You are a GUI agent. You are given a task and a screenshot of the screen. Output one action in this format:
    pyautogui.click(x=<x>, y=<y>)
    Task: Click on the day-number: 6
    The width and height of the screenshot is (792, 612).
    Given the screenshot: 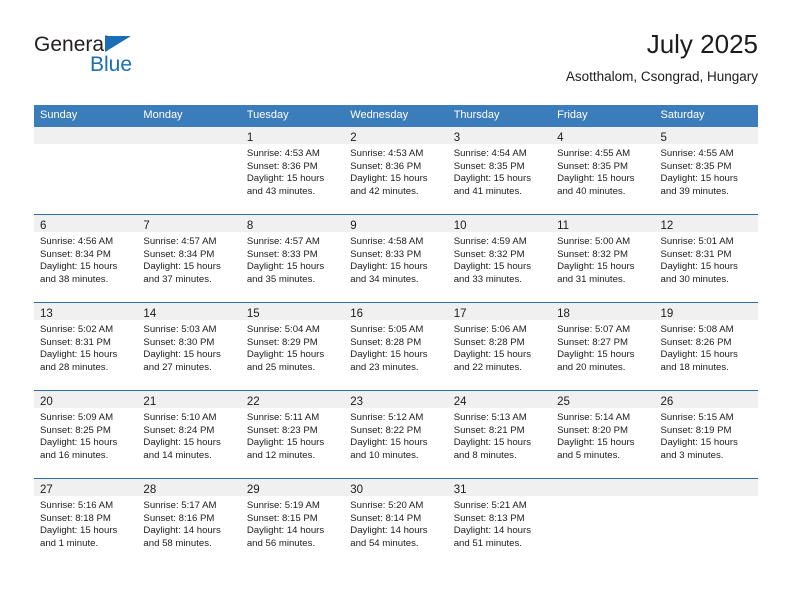 What is the action you would take?
    pyautogui.click(x=43, y=226)
    